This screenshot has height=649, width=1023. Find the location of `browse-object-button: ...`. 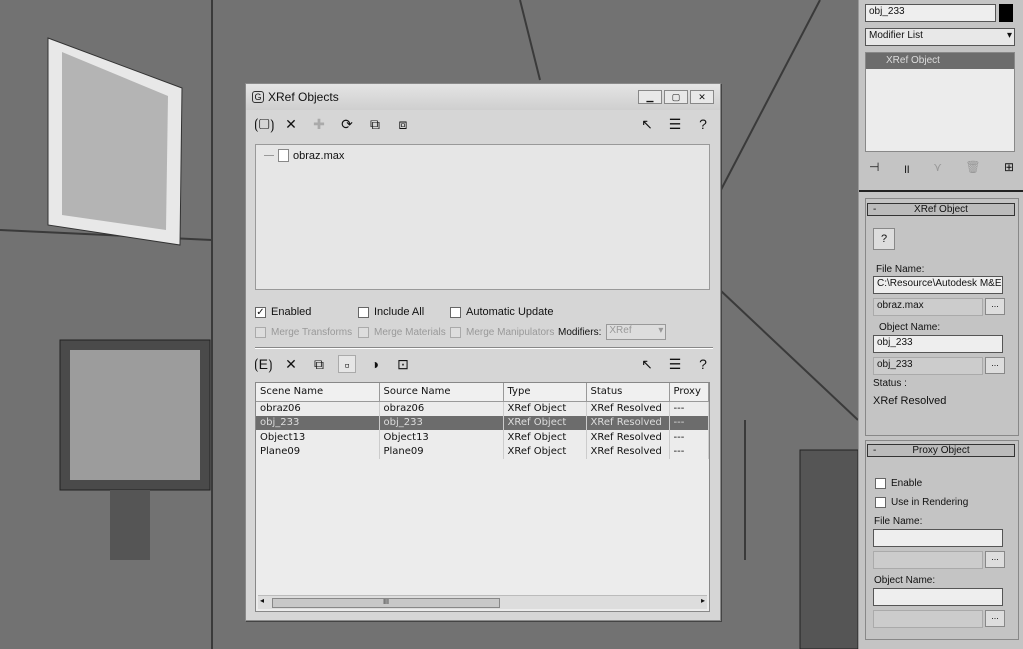

browse-object-button: ... is located at coordinates (995, 365).